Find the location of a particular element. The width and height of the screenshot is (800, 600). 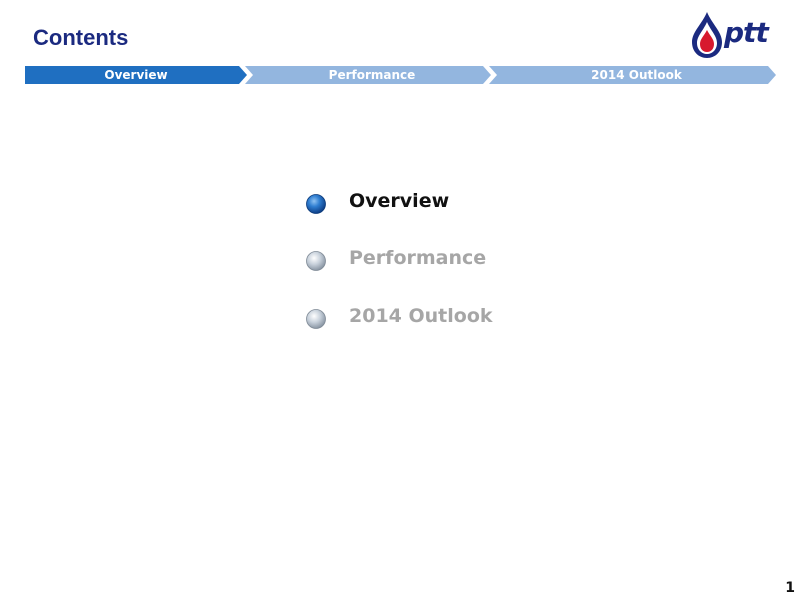

page-number: 1 is located at coordinates (790, 588).